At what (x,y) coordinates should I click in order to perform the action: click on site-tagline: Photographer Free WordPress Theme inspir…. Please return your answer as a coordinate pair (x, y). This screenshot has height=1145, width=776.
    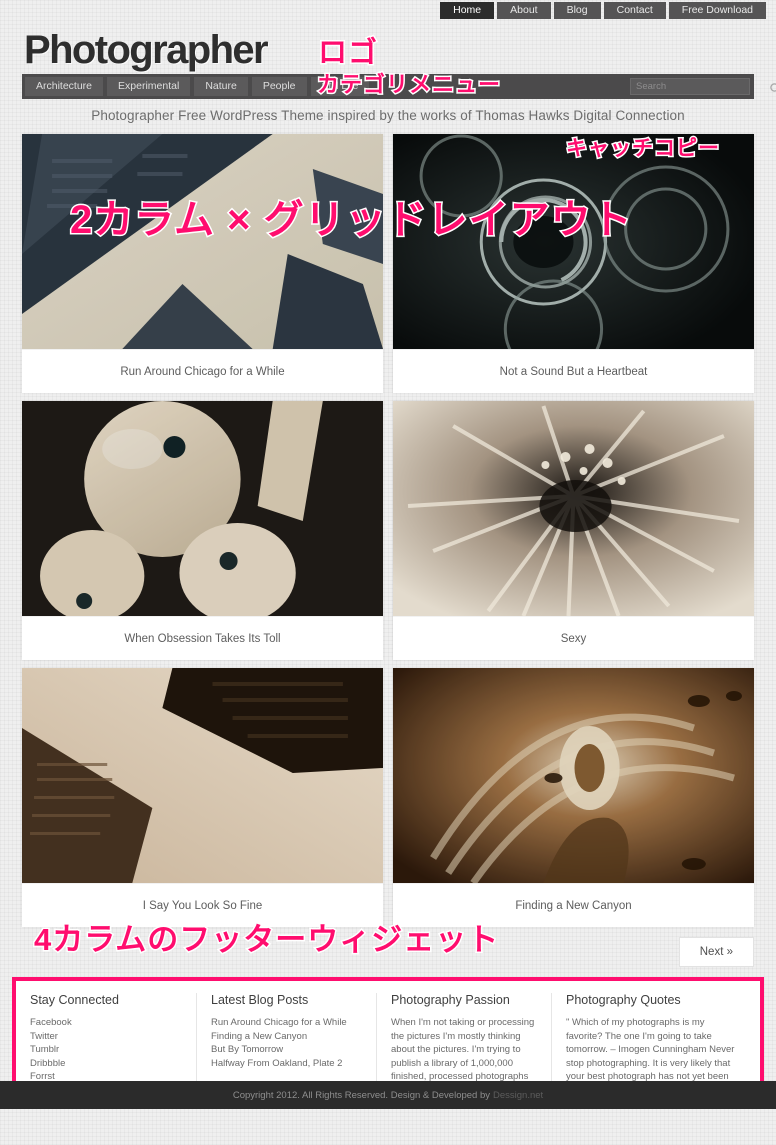
    Looking at the image, I should click on (388, 115).